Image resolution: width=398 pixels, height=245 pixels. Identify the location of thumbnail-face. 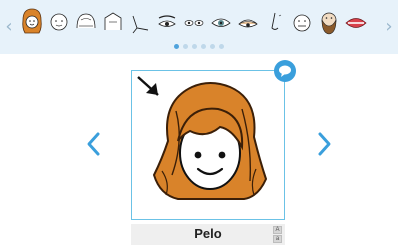
(302, 23).